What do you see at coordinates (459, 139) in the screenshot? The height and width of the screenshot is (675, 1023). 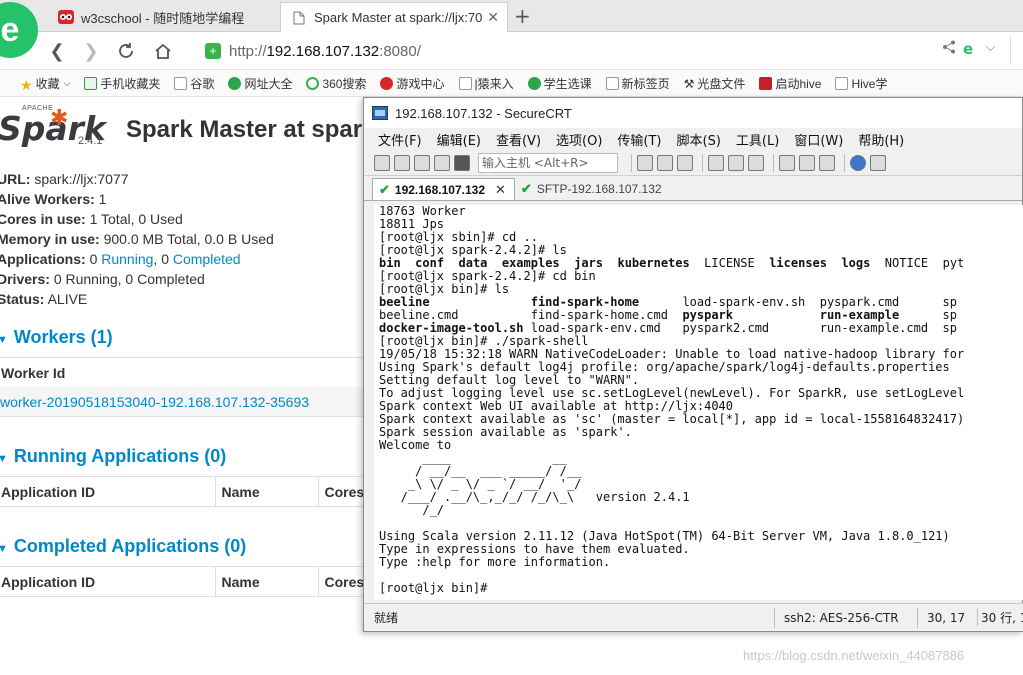 I see `menu-edit: 编辑(E)` at bounding box center [459, 139].